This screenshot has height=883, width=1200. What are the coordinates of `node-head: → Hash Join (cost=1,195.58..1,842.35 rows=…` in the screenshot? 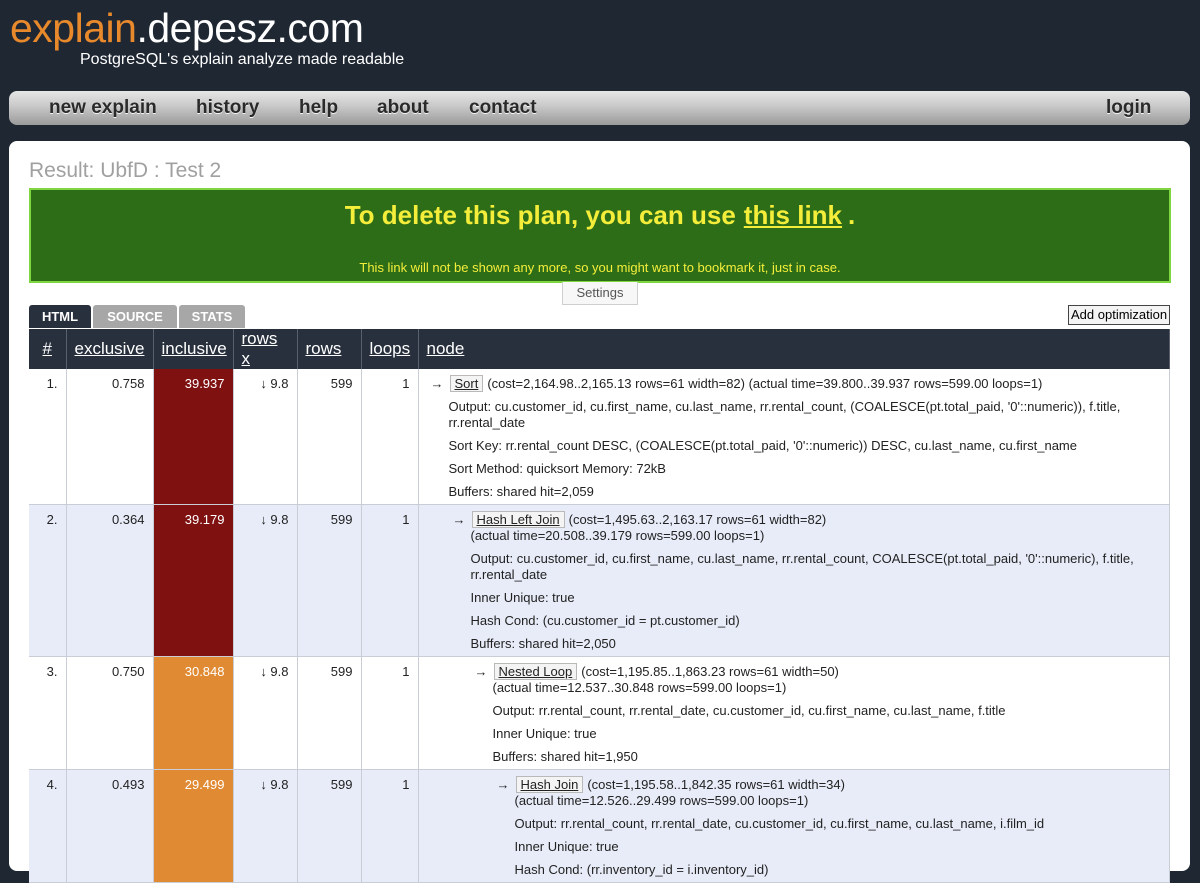 It's located at (829, 784).